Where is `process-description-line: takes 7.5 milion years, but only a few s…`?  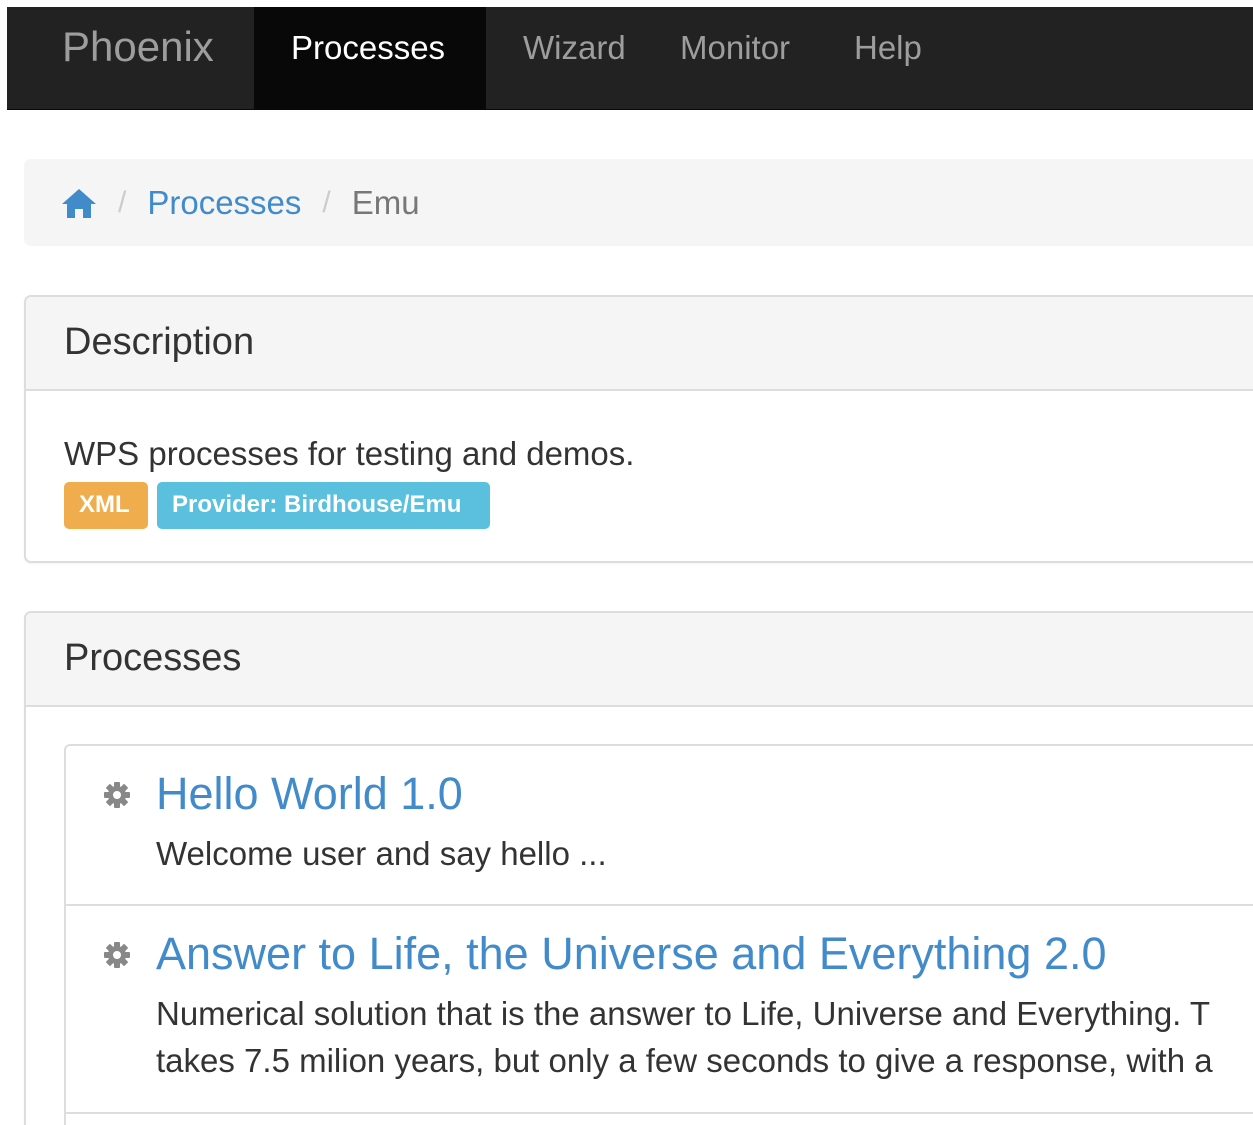 process-description-line: takes 7.5 milion years, but only a few s… is located at coordinates (684, 1060).